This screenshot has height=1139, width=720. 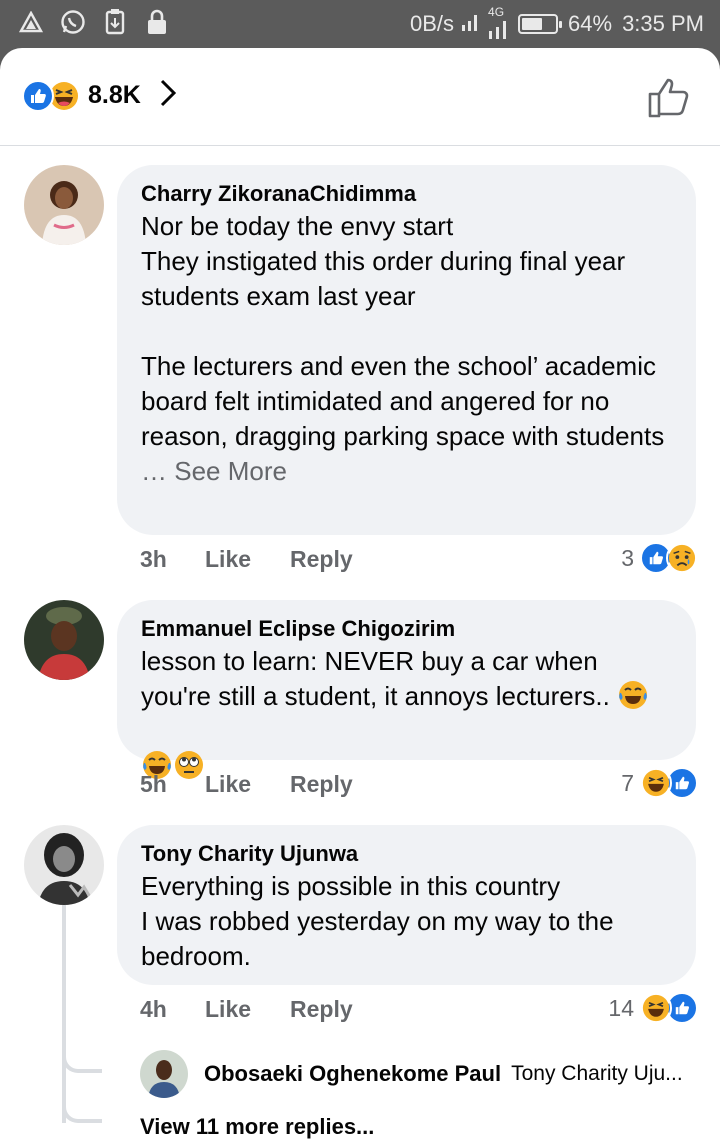 What do you see at coordinates (633, 695) in the screenshot?
I see `laughing-crying-emoji` at bounding box center [633, 695].